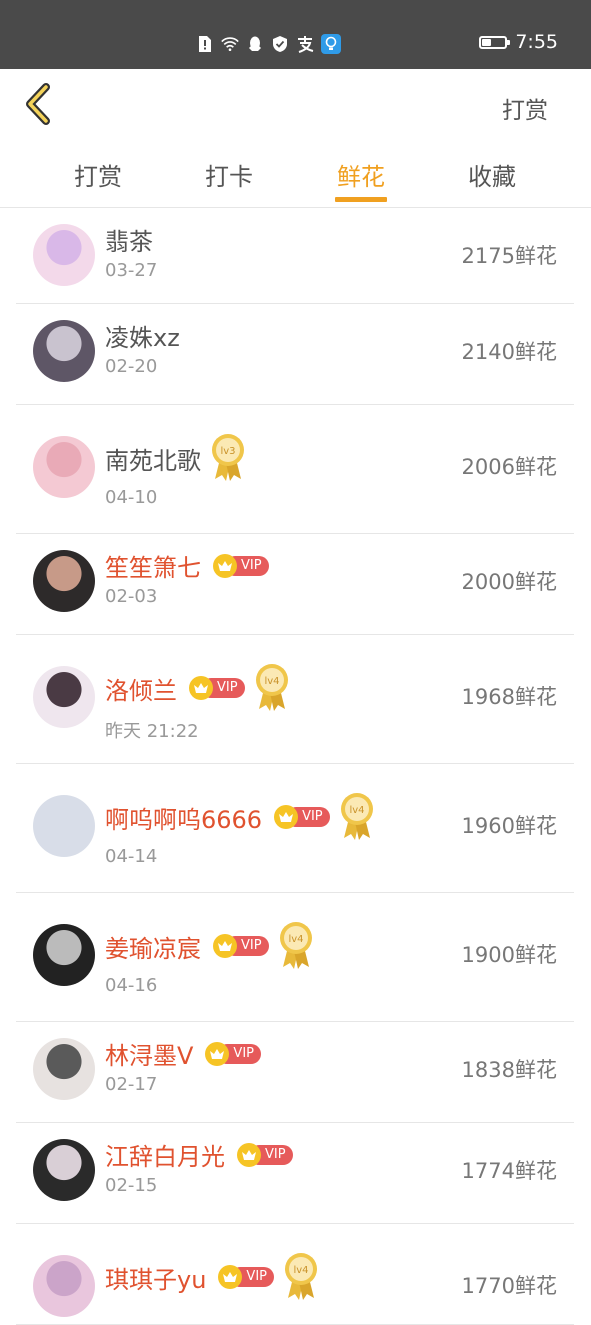  Describe the element at coordinates (228, 458) in the screenshot. I see `level-medal-icon: lv3` at that location.